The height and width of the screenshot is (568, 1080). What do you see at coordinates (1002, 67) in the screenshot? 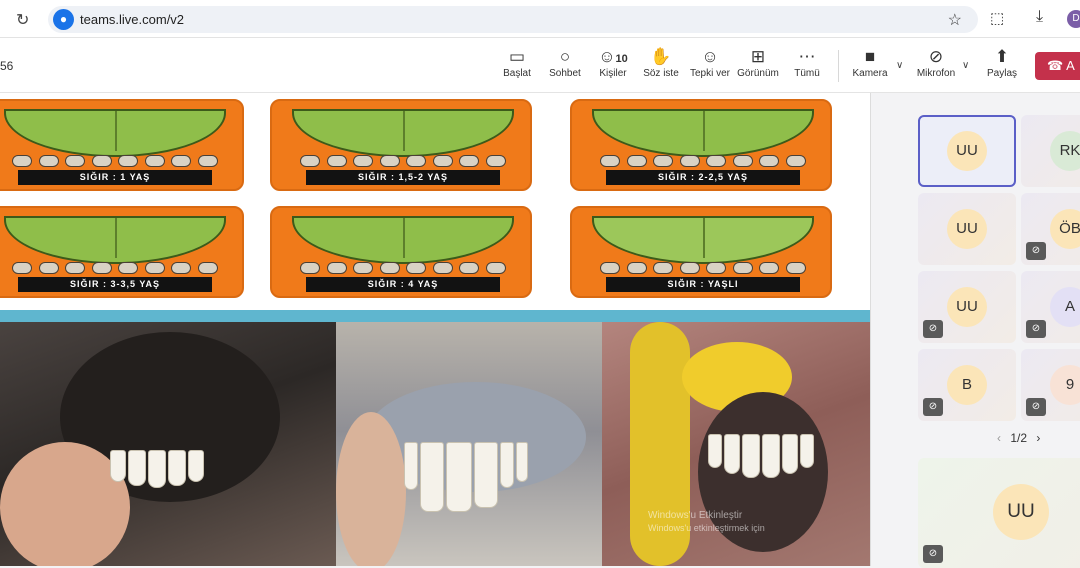
I see `share-button: ⬆ Paylaş` at bounding box center [1002, 67].